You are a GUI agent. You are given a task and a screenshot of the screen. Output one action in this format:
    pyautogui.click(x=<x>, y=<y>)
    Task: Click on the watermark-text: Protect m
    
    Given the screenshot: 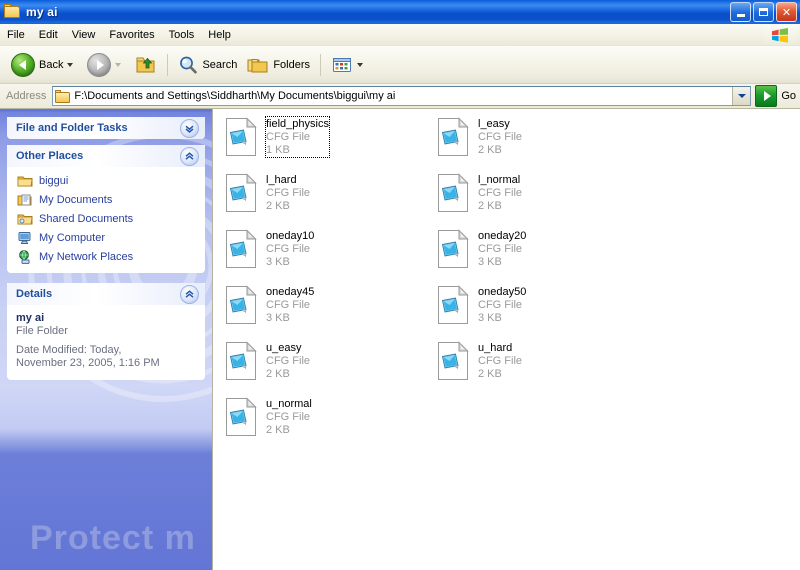 What is the action you would take?
    pyautogui.click(x=113, y=538)
    